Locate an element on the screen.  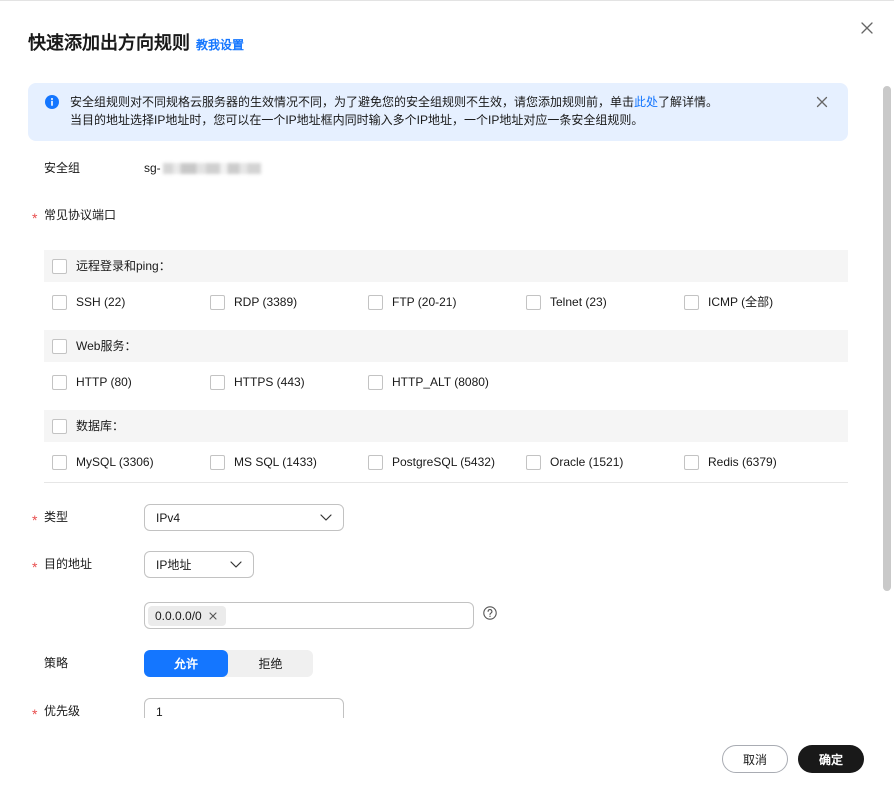
security-group-value: sg- is located at coordinates (202, 168).